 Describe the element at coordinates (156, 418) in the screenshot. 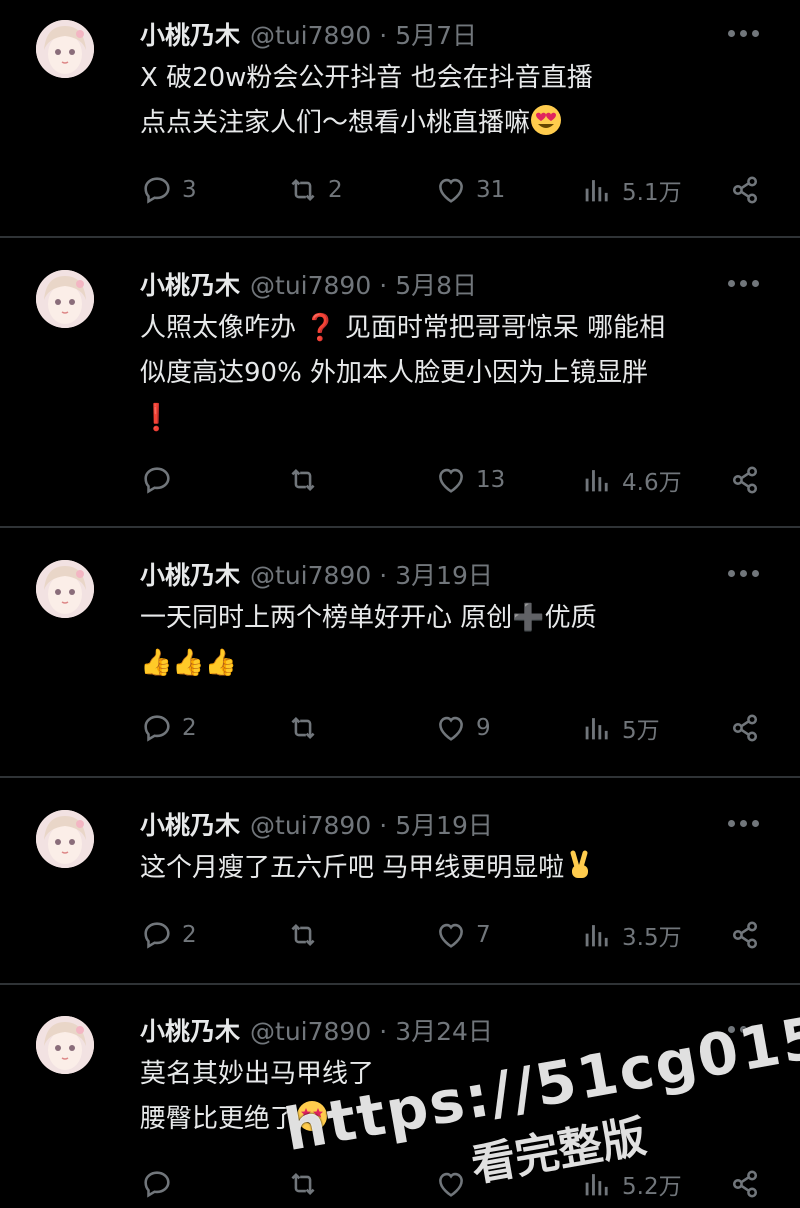

I see `tweet-line: ❗` at that location.